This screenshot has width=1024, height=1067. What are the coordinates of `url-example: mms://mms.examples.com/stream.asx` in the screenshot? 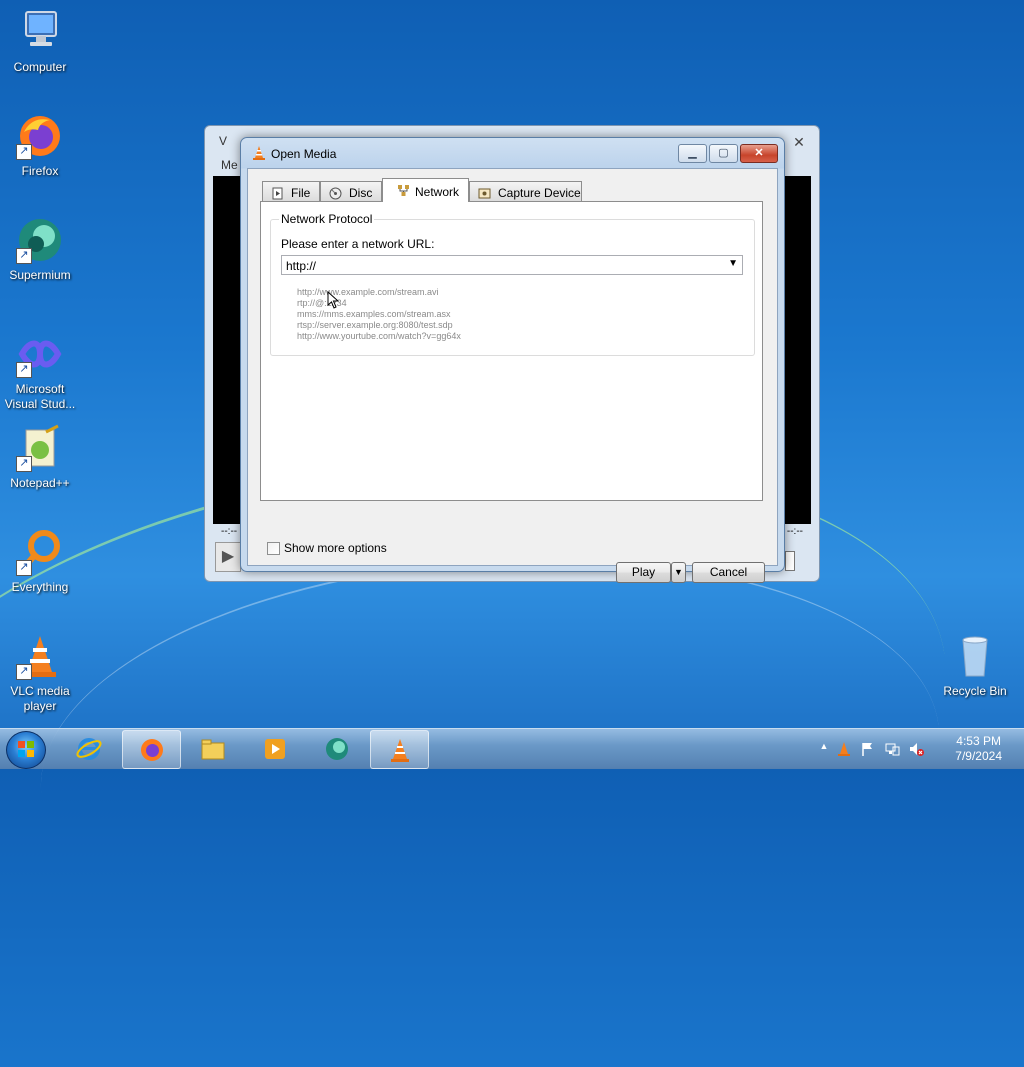 It's located at (374, 314).